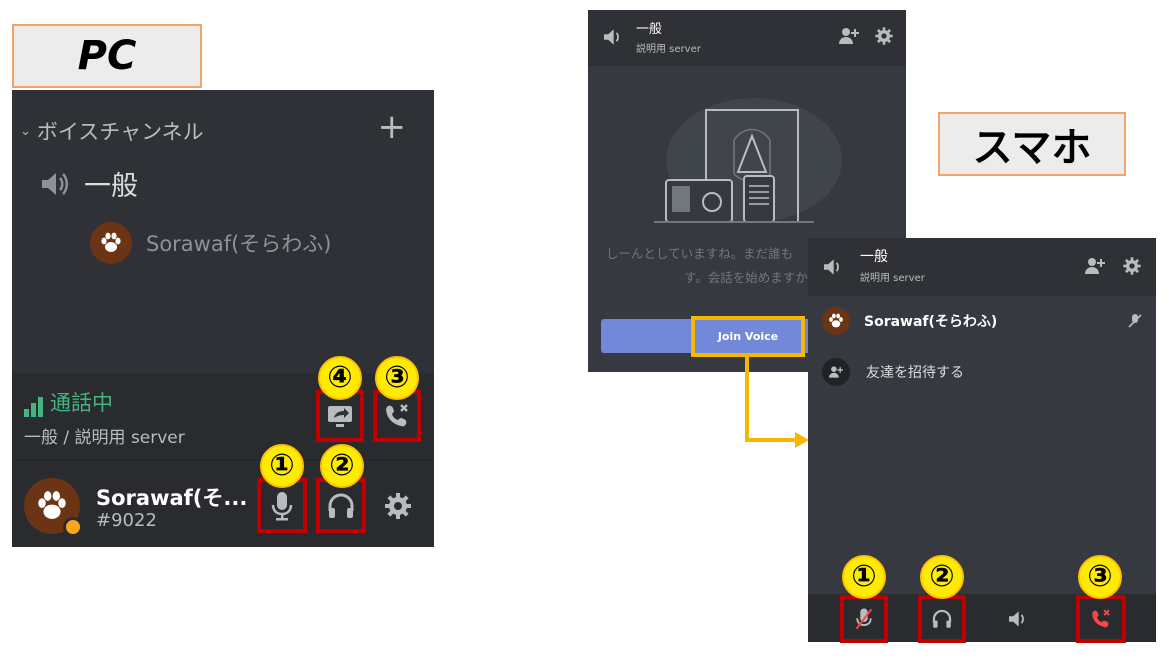  Describe the element at coordinates (126, 520) in the screenshot. I see `user-tag: #9022` at that location.